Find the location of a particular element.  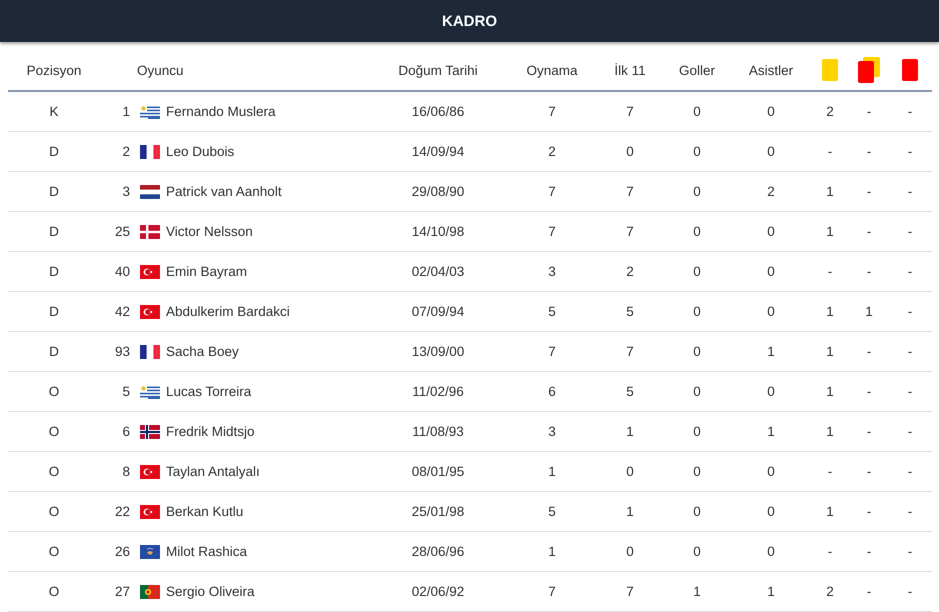

denmark-flag-icon is located at coordinates (150, 231).